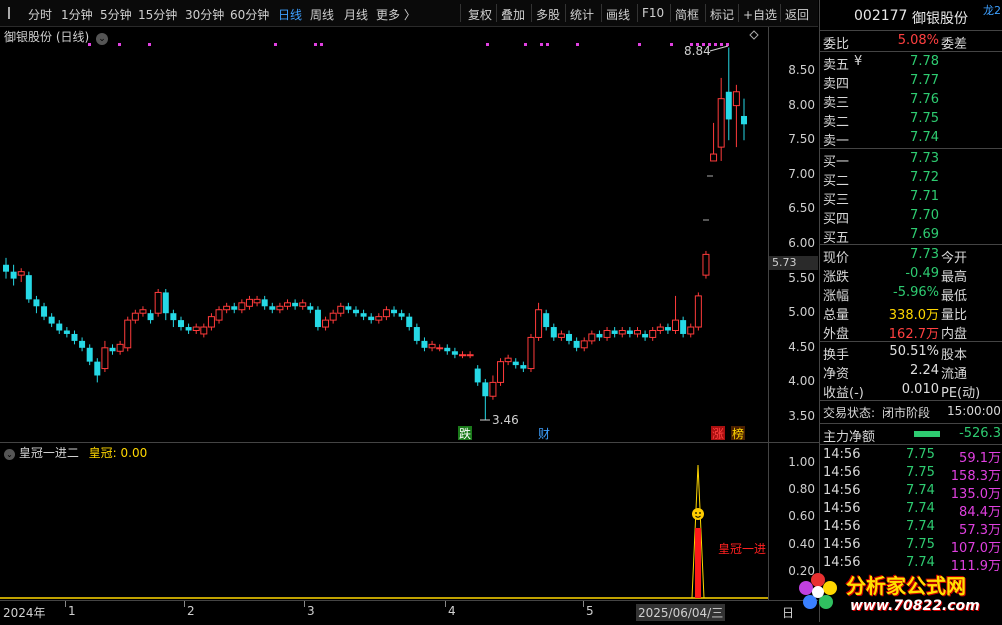 The height and width of the screenshot is (625, 1002). Describe the element at coordinates (916, 292) in the screenshot. I see `stat-value: -5.96%` at that location.